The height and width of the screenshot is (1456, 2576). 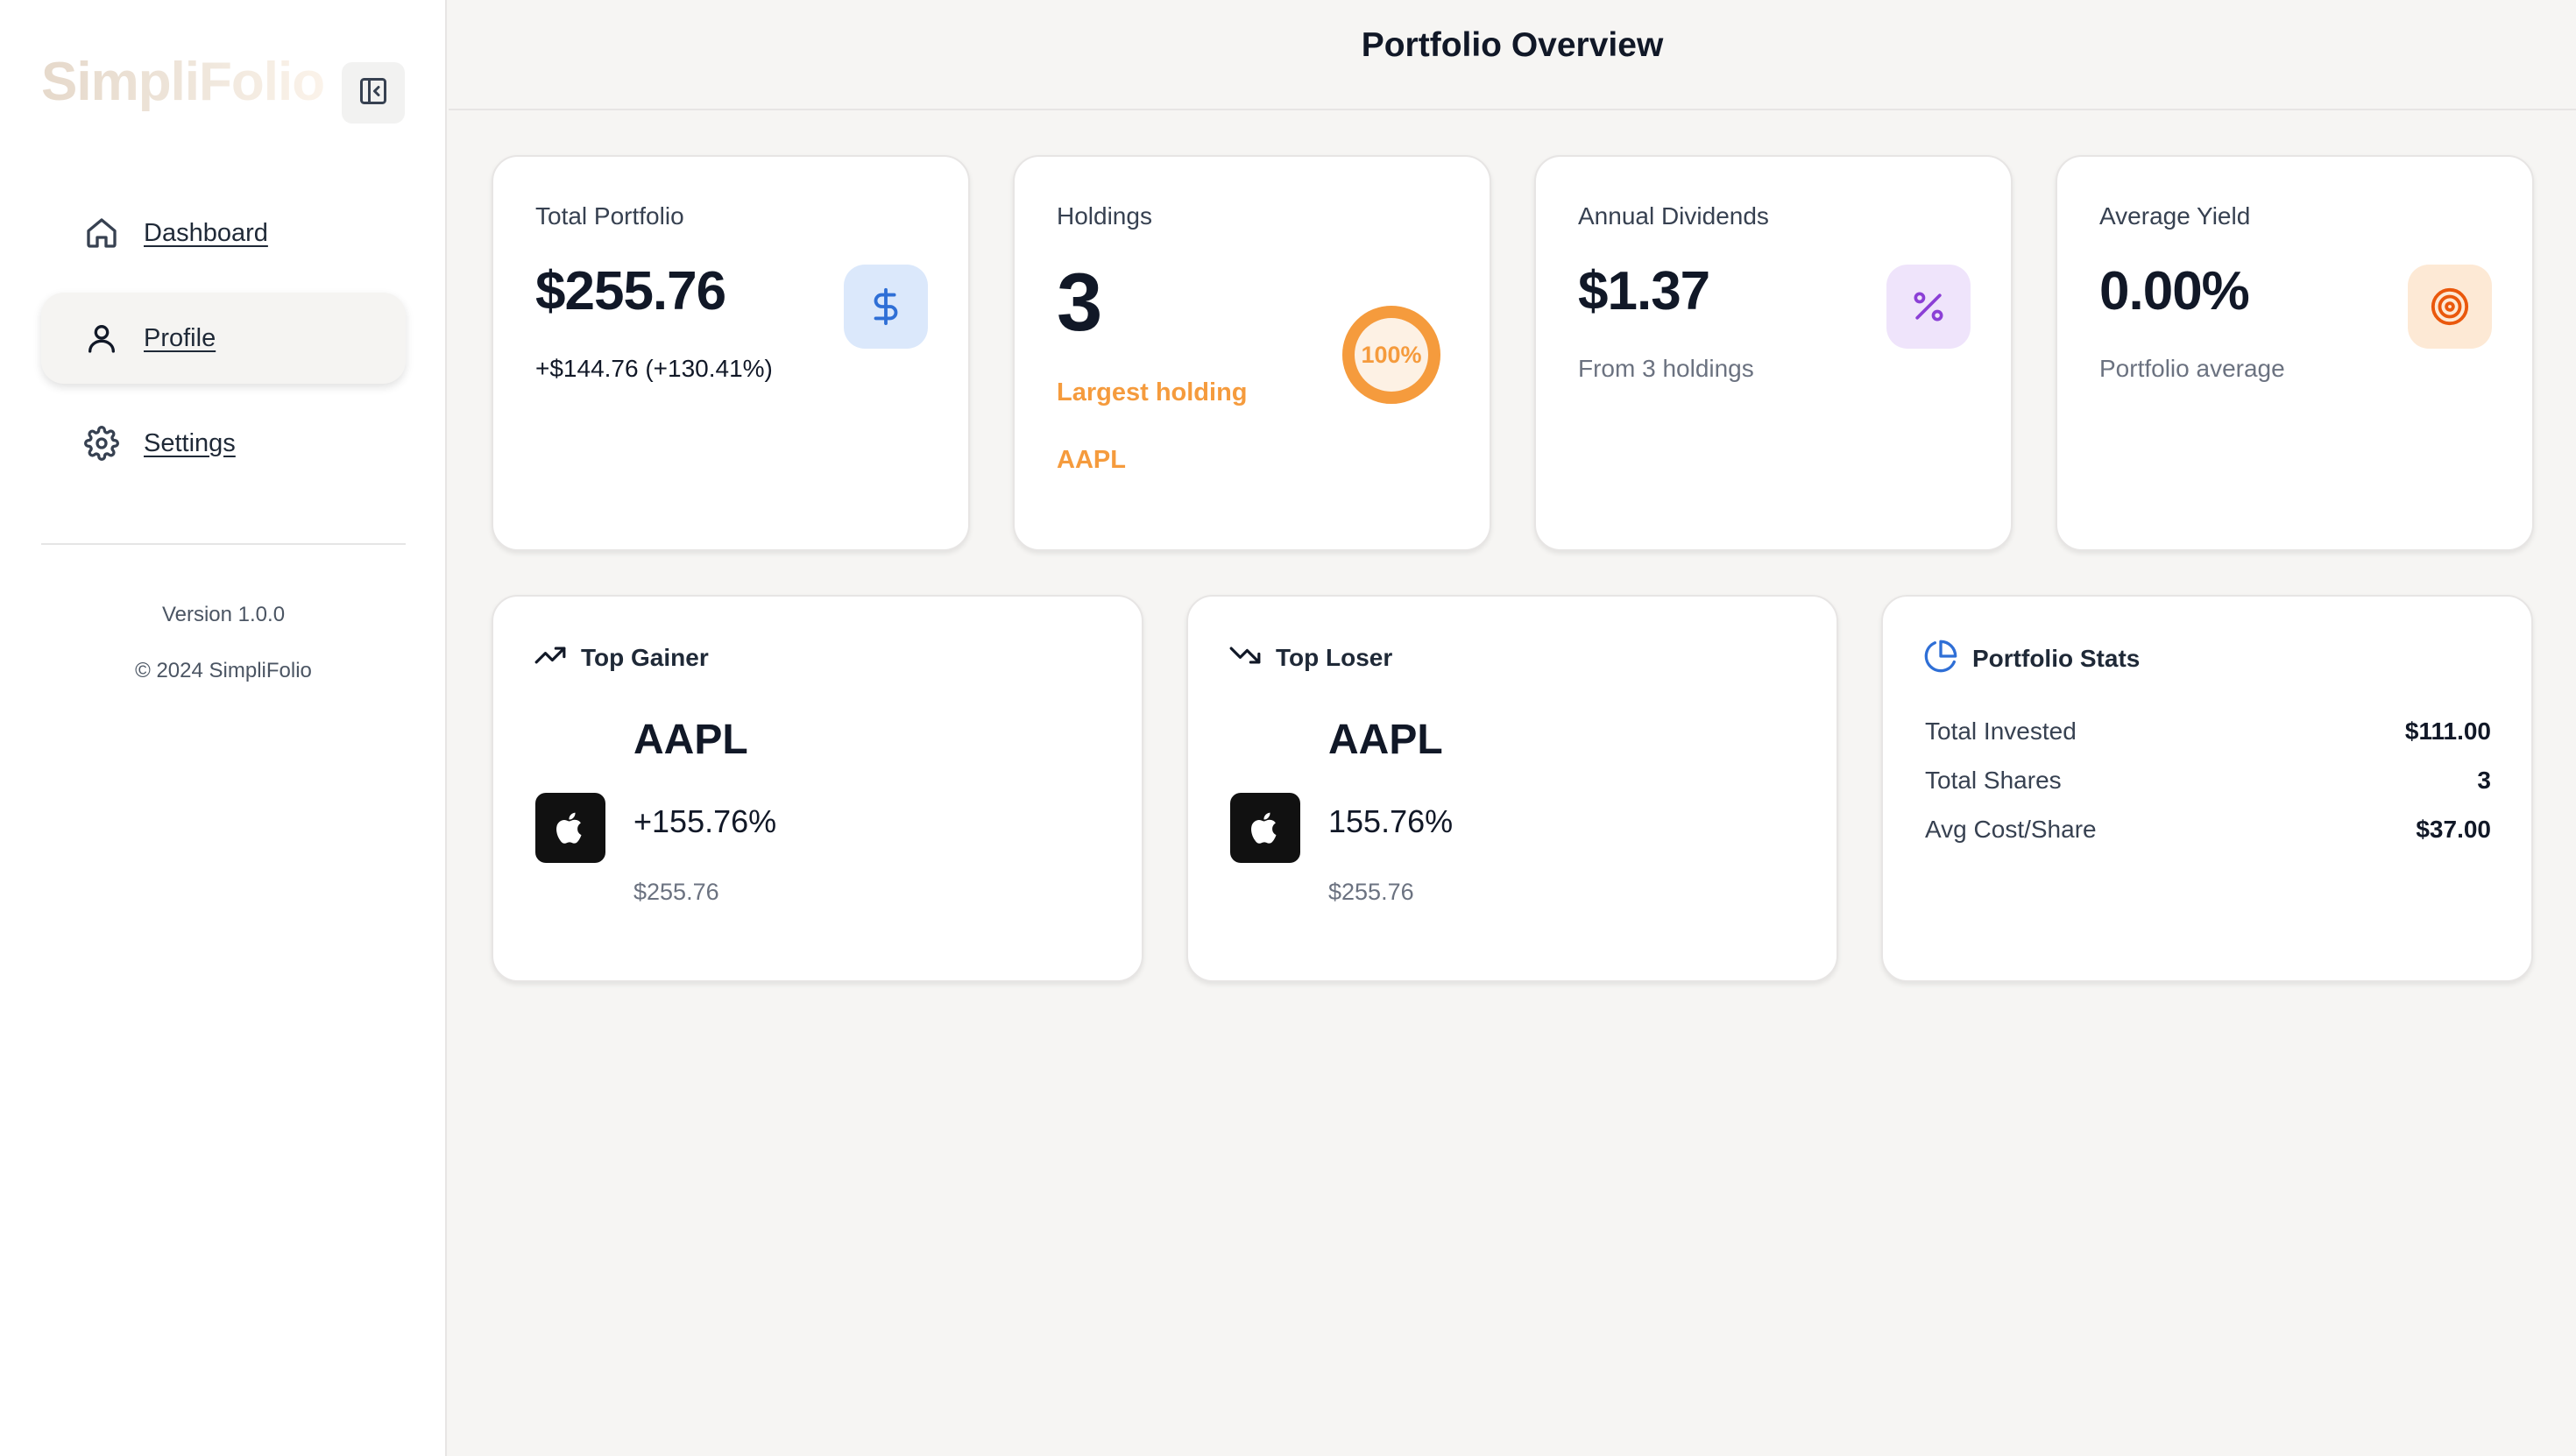 I want to click on sidebar-item-settings: Settings, so click(x=223, y=443).